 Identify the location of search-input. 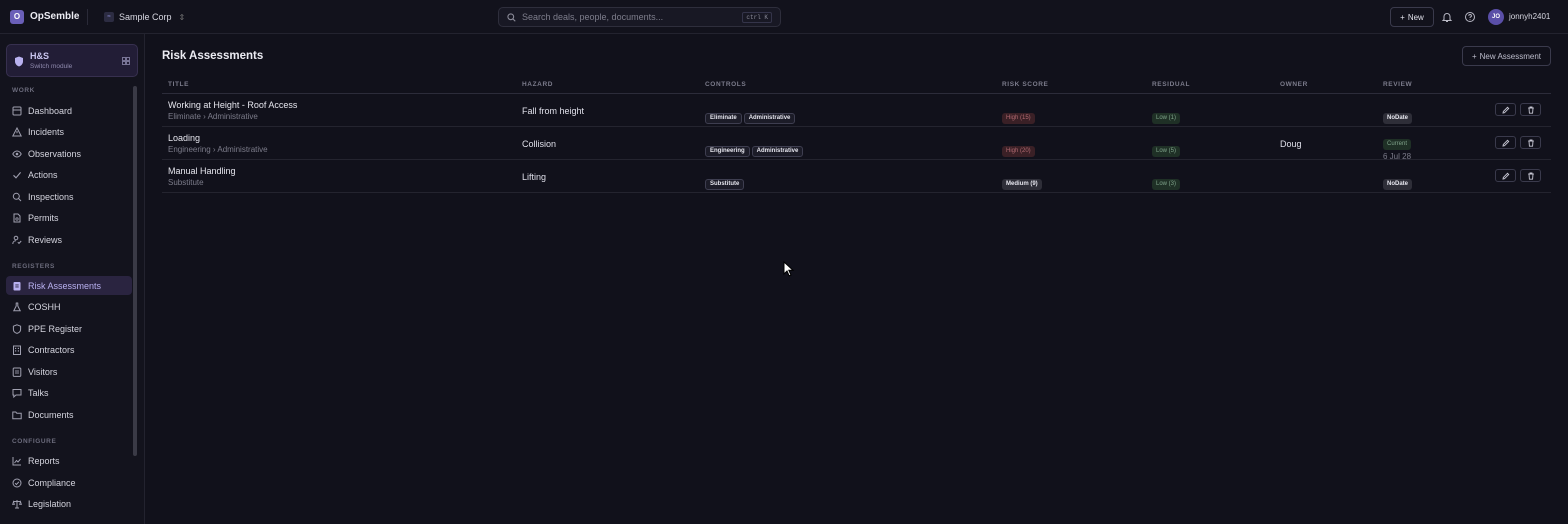
(634, 17).